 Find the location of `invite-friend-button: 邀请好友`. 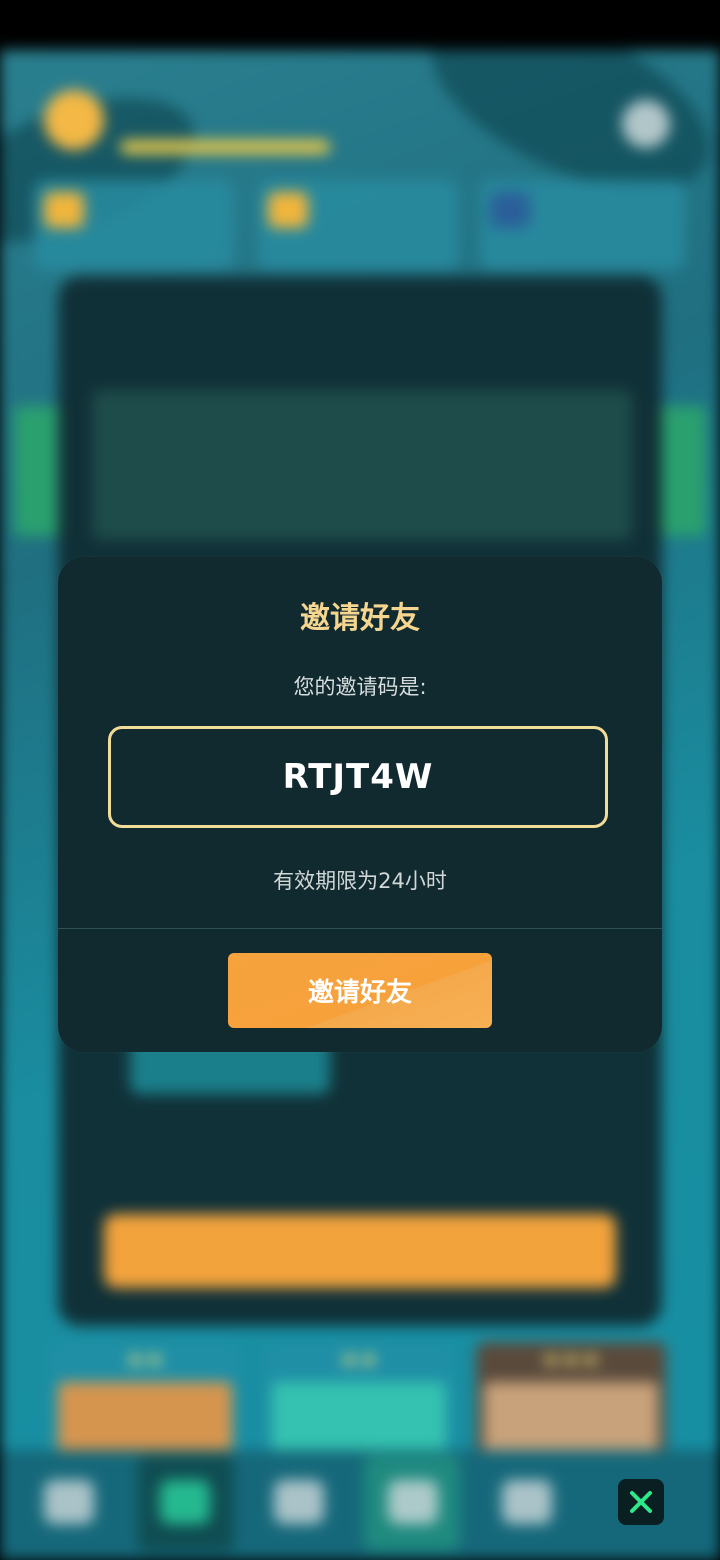

invite-friend-button: 邀请好友 is located at coordinates (360, 990).